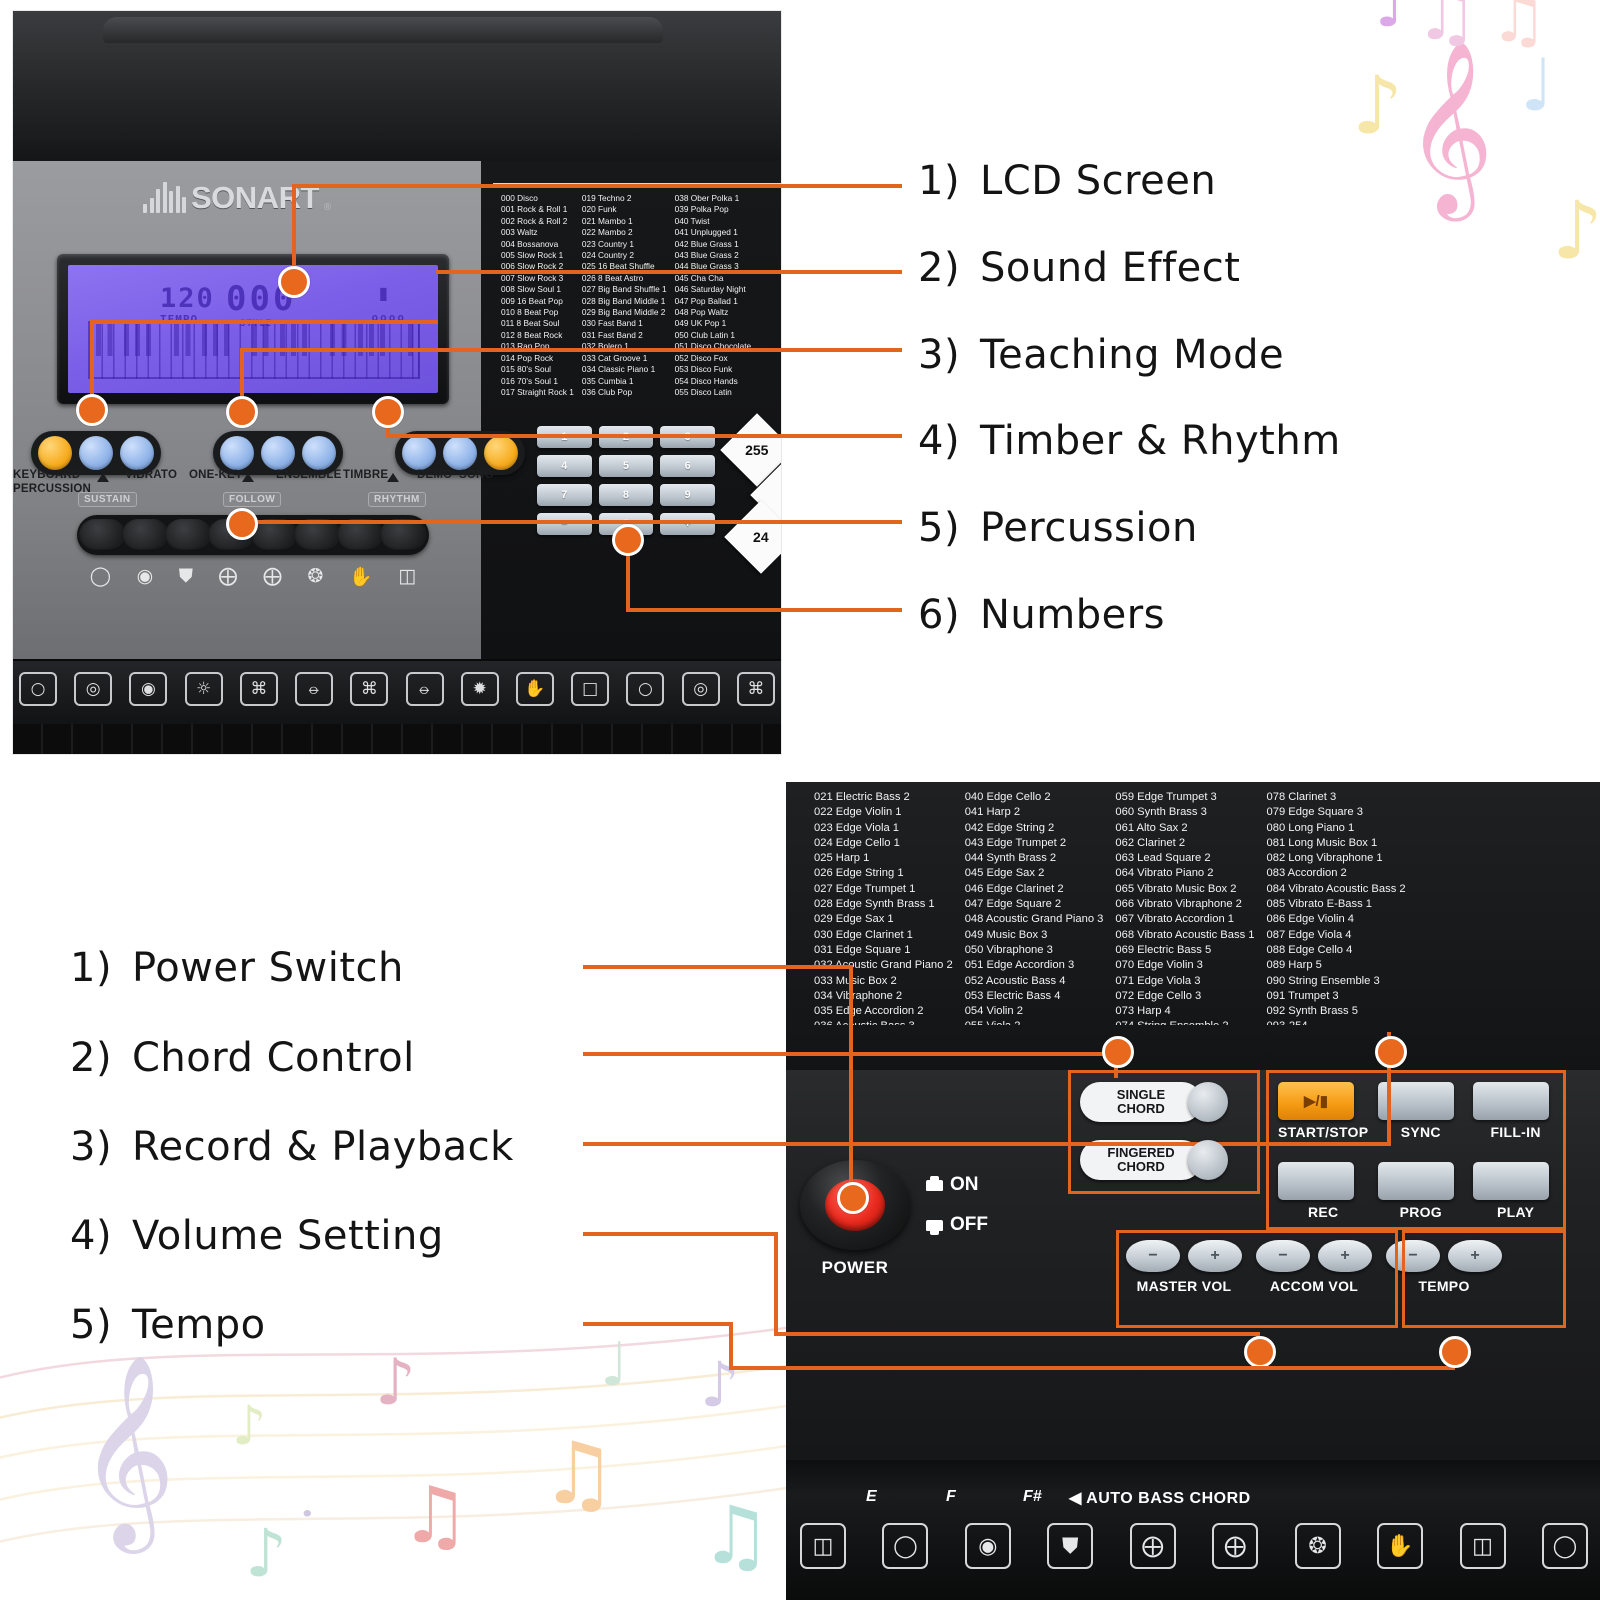 The image size is (1600, 1600). Describe the element at coordinates (273, 576) in the screenshot. I see `hihat-icon: ⨁` at that location.